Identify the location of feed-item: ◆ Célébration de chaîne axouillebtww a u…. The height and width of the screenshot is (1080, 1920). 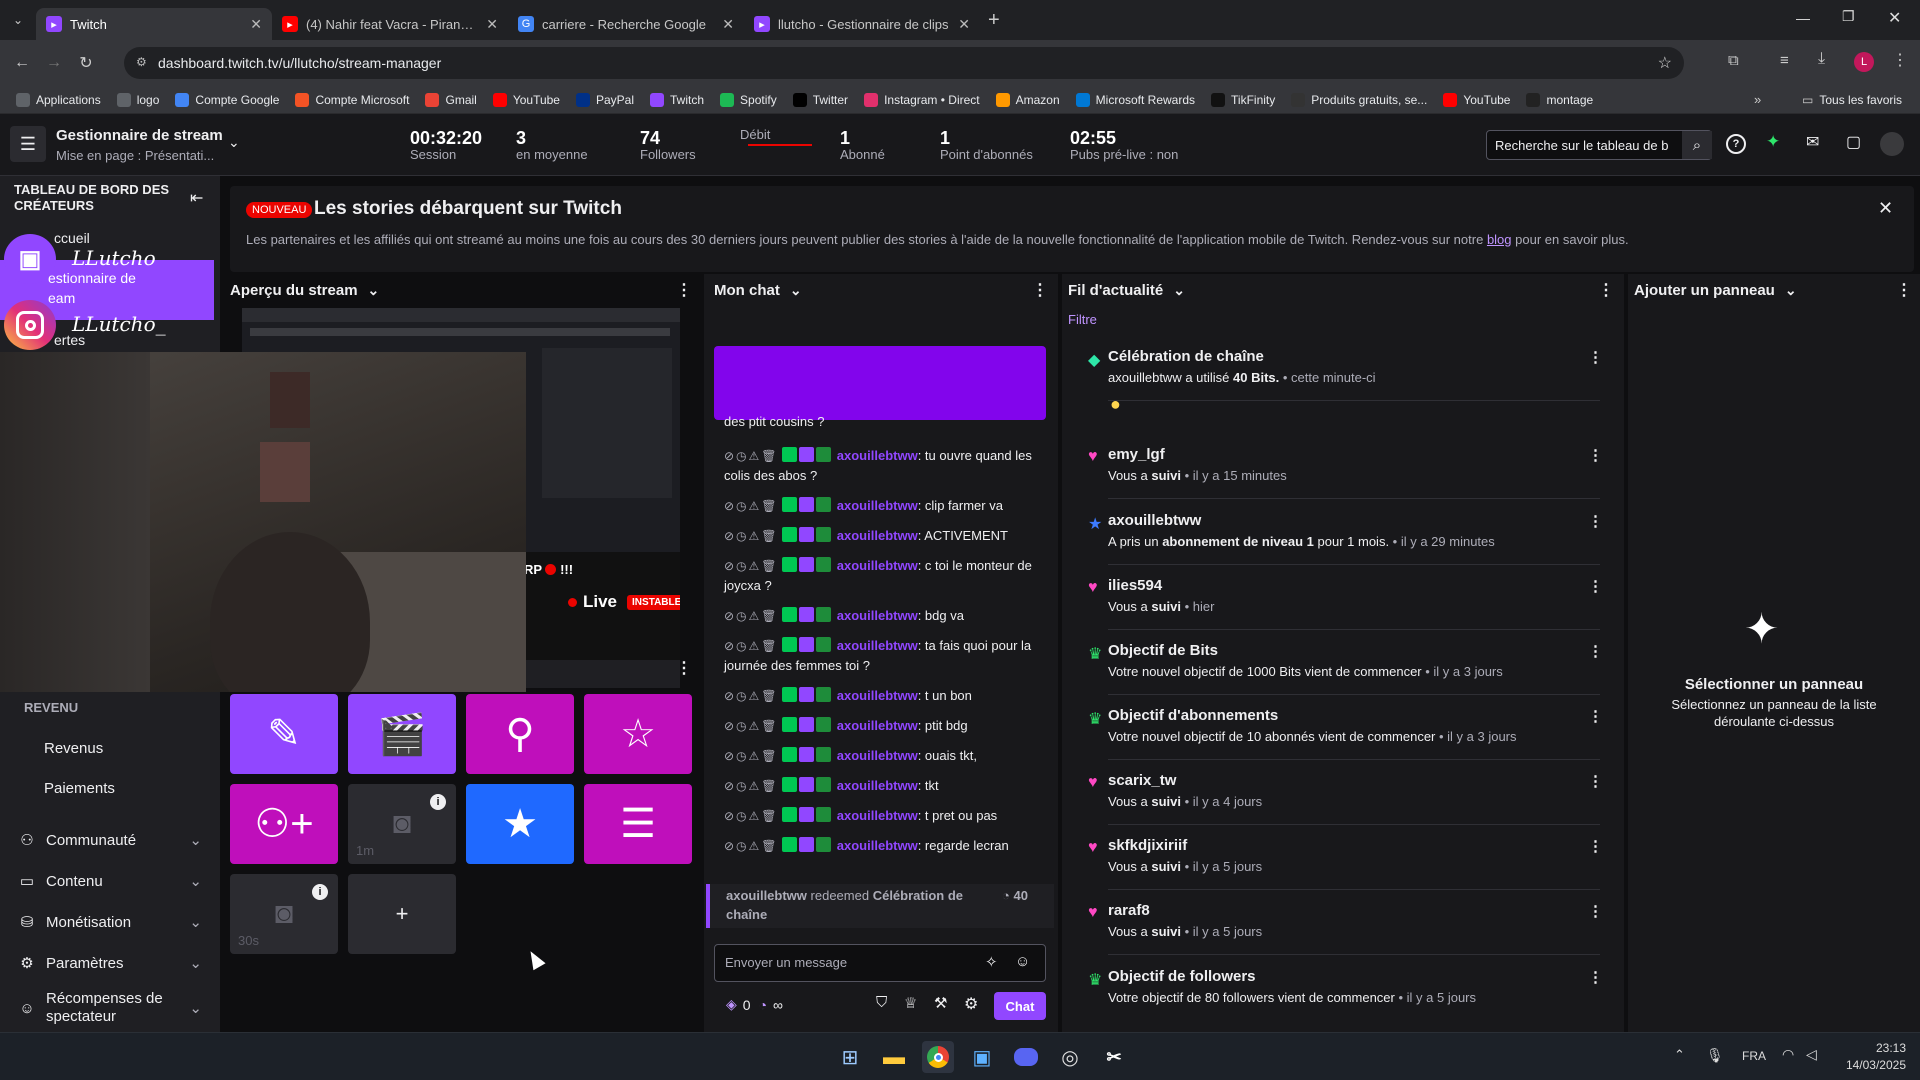
(1341, 381).